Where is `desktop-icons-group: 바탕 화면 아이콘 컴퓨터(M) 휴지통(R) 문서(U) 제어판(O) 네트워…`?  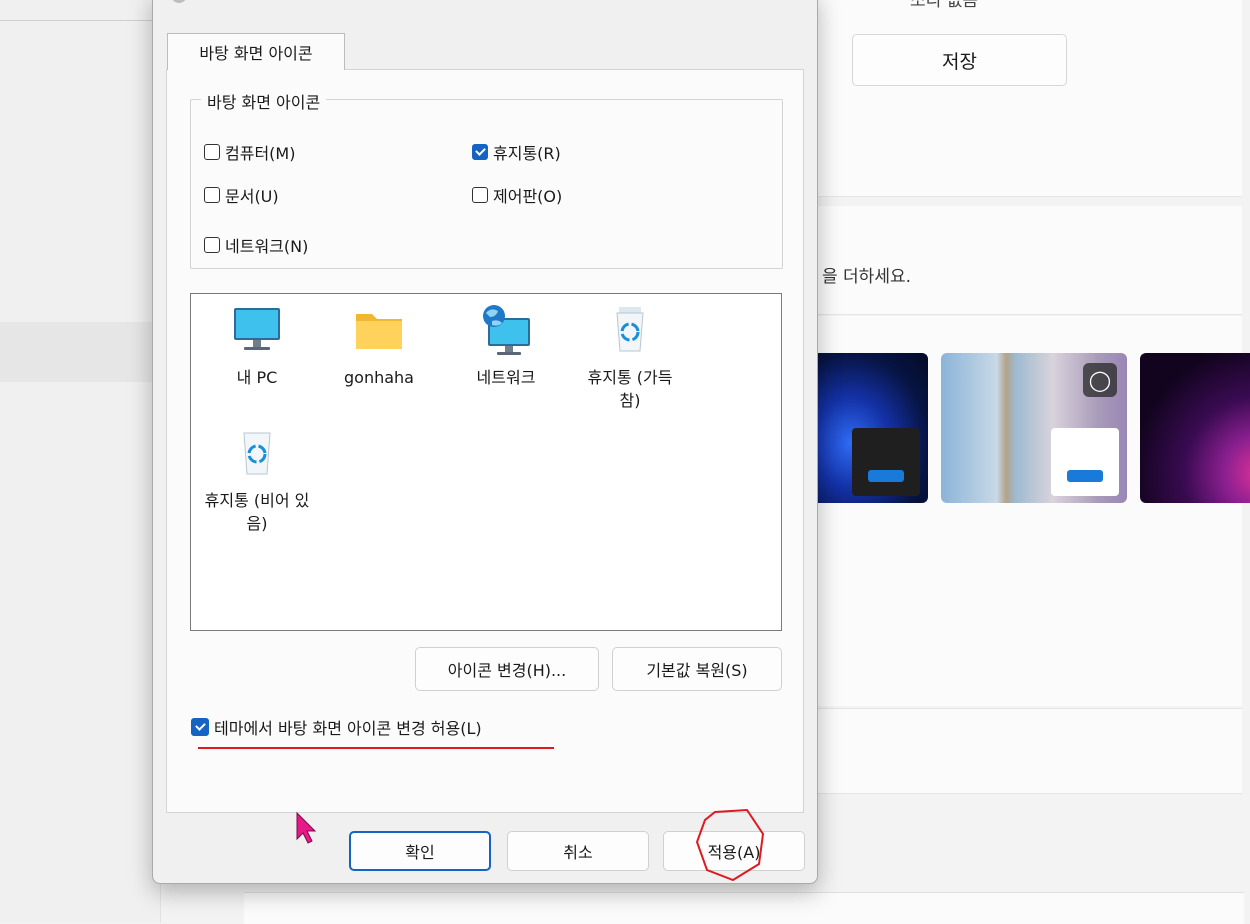
desktop-icons-group: 바탕 화면 아이콘 컴퓨터(M) 휴지통(R) 문서(U) 제어판(O) 네트워… is located at coordinates (486, 179).